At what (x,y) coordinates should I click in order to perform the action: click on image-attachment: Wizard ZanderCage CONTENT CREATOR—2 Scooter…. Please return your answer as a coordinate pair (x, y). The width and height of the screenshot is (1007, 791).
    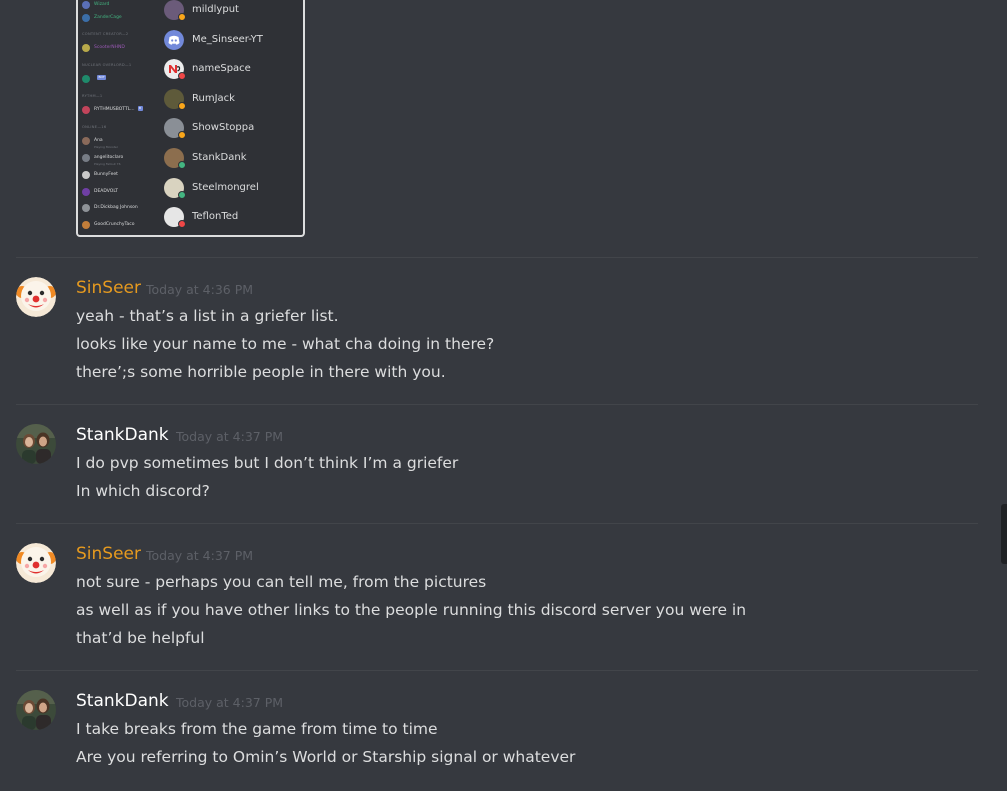
    Looking at the image, I should click on (190, 118).